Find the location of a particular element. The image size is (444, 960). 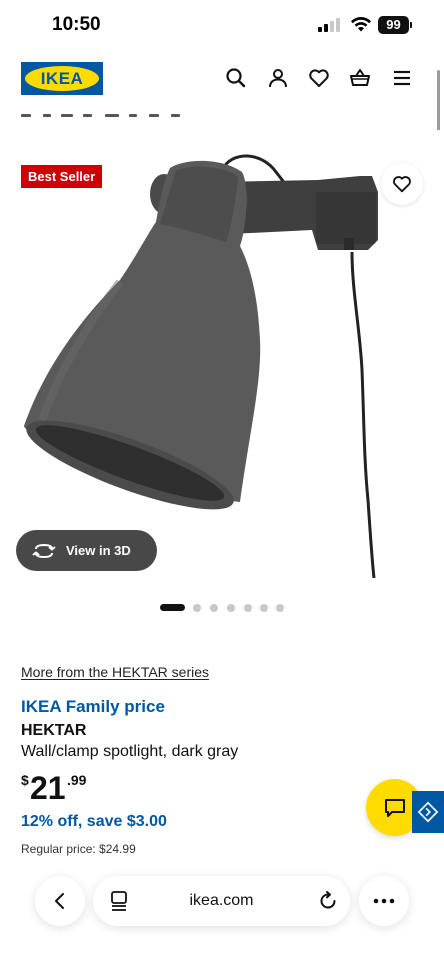

view-in-3d-button: View in 3D is located at coordinates (86, 550).